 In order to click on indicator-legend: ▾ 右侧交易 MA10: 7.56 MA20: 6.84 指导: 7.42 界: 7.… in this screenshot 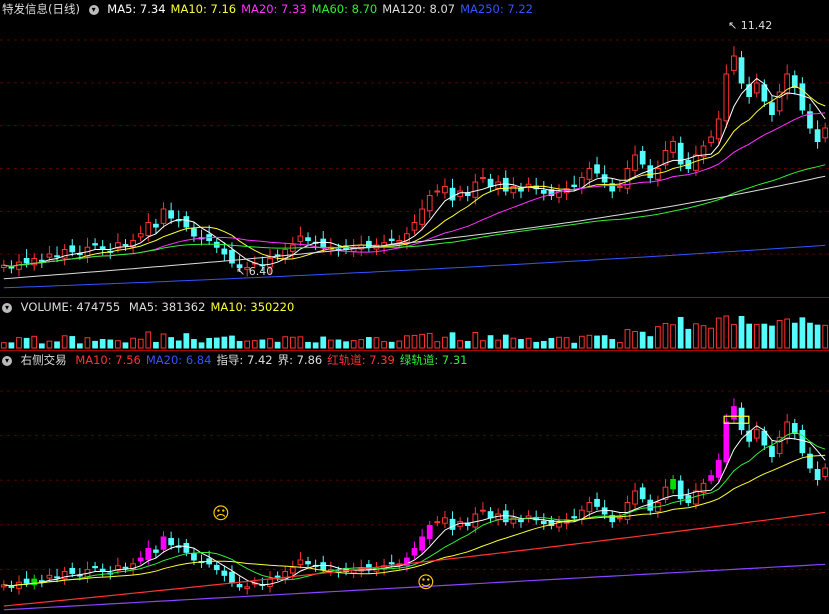, I will do `click(239, 360)`.